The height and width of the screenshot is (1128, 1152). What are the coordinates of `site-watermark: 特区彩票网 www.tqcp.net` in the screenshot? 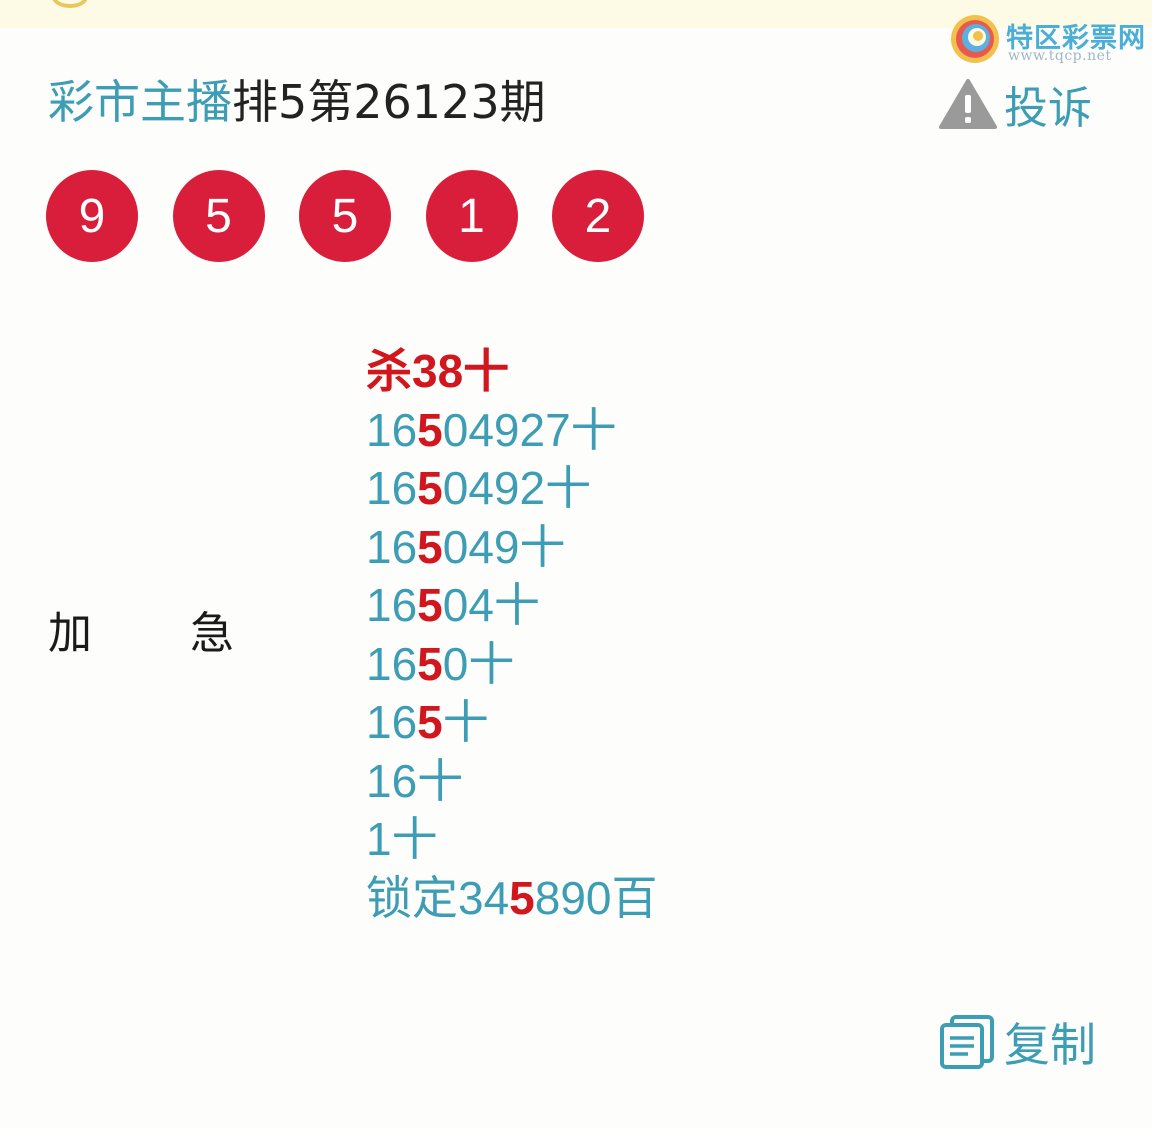 It's located at (1048, 40).